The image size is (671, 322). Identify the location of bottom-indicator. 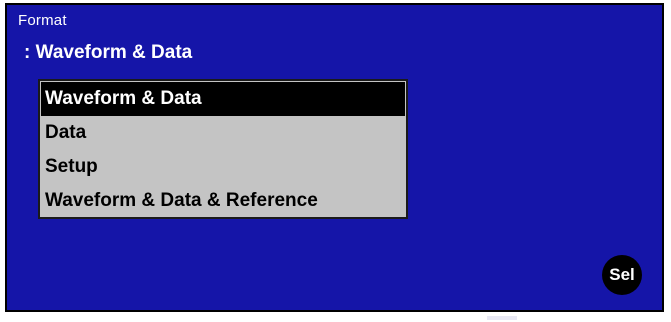
(502, 318).